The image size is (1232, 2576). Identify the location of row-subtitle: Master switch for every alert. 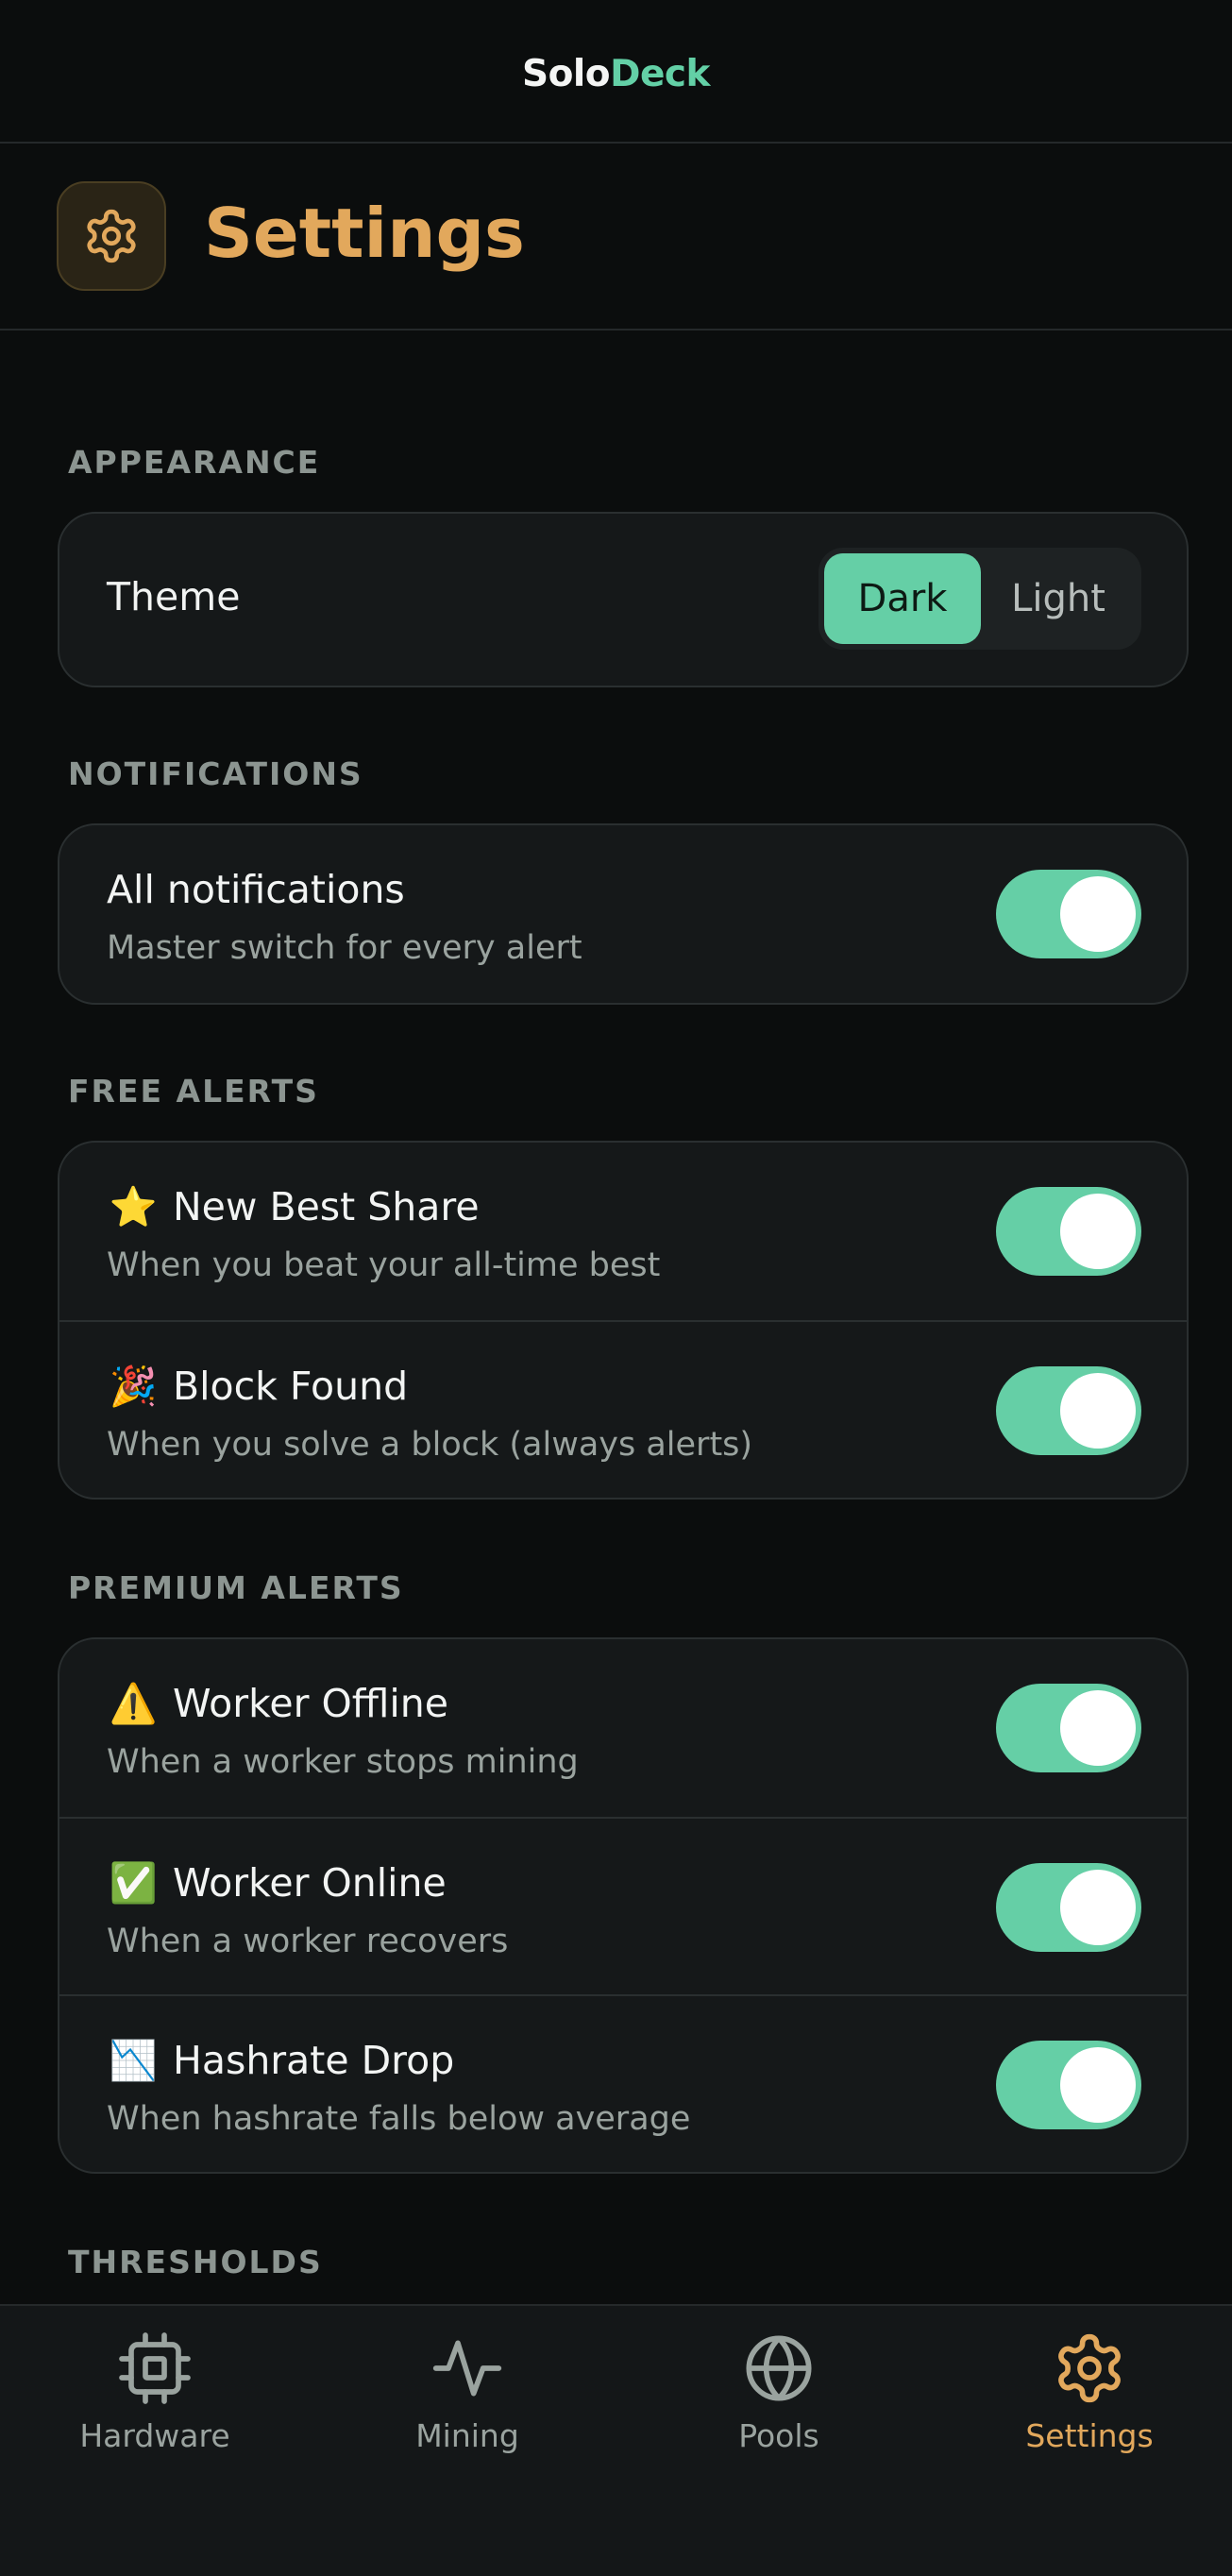
(344, 948).